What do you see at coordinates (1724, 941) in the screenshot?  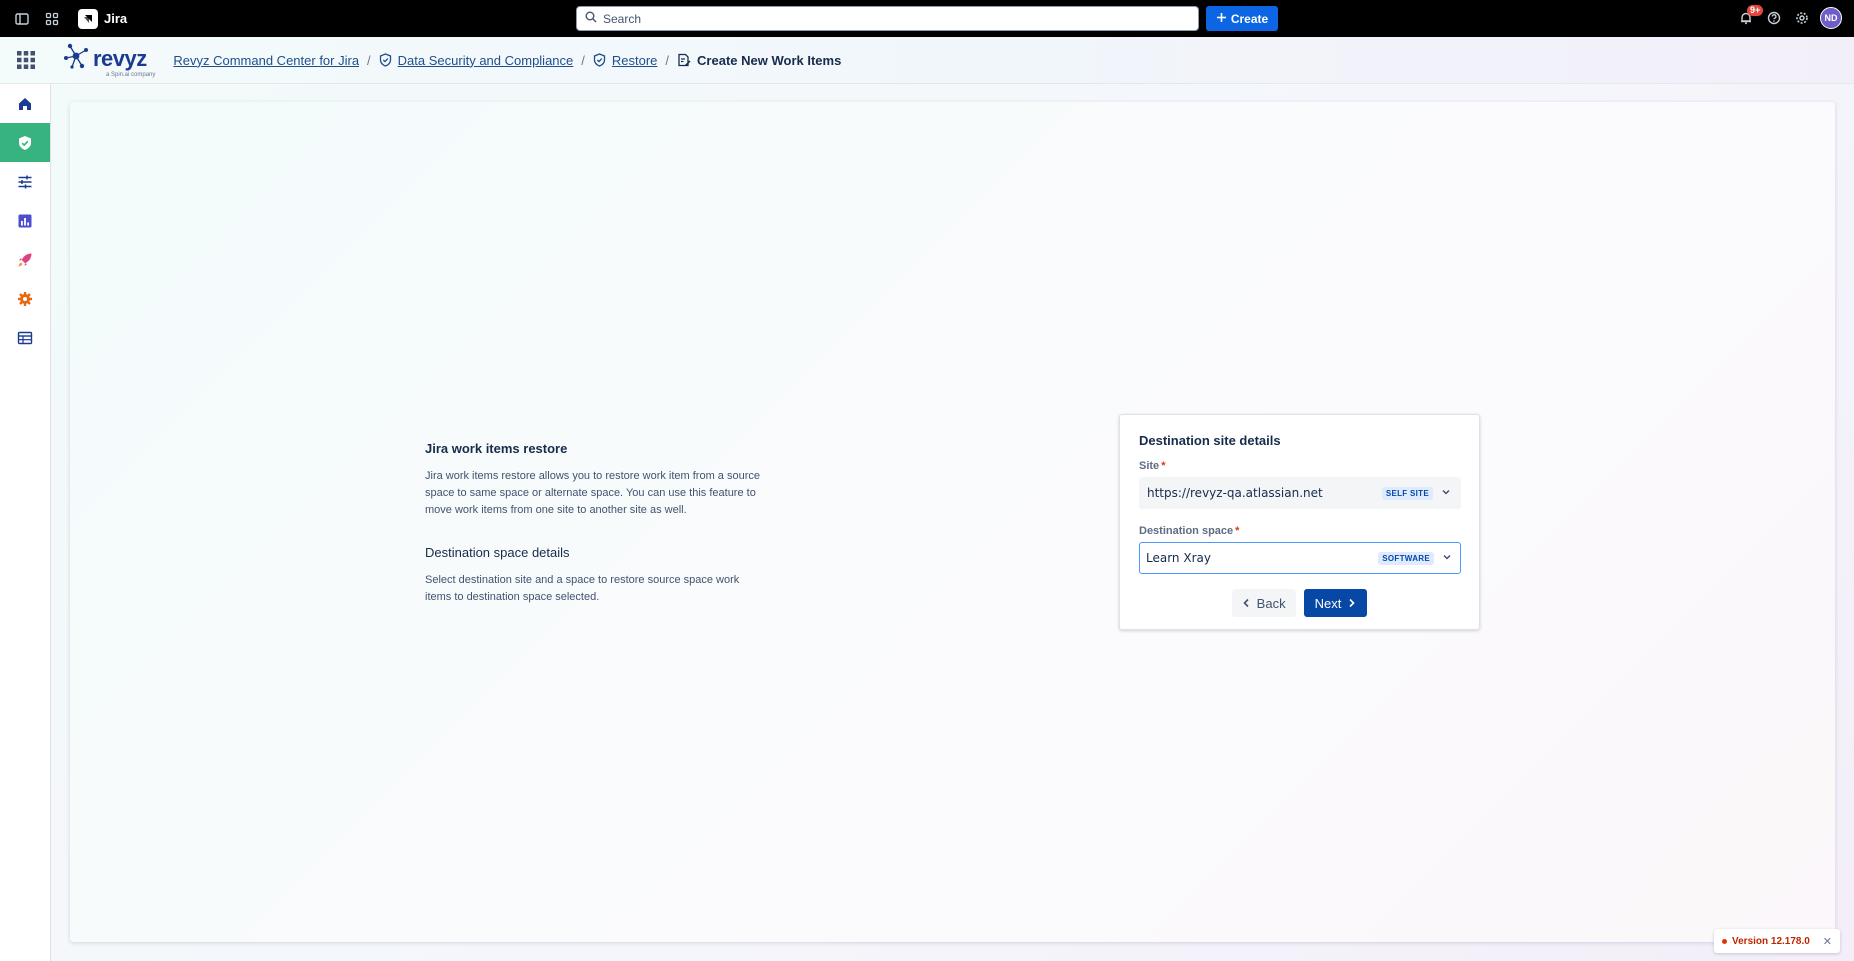 I see `status-dot-icon` at bounding box center [1724, 941].